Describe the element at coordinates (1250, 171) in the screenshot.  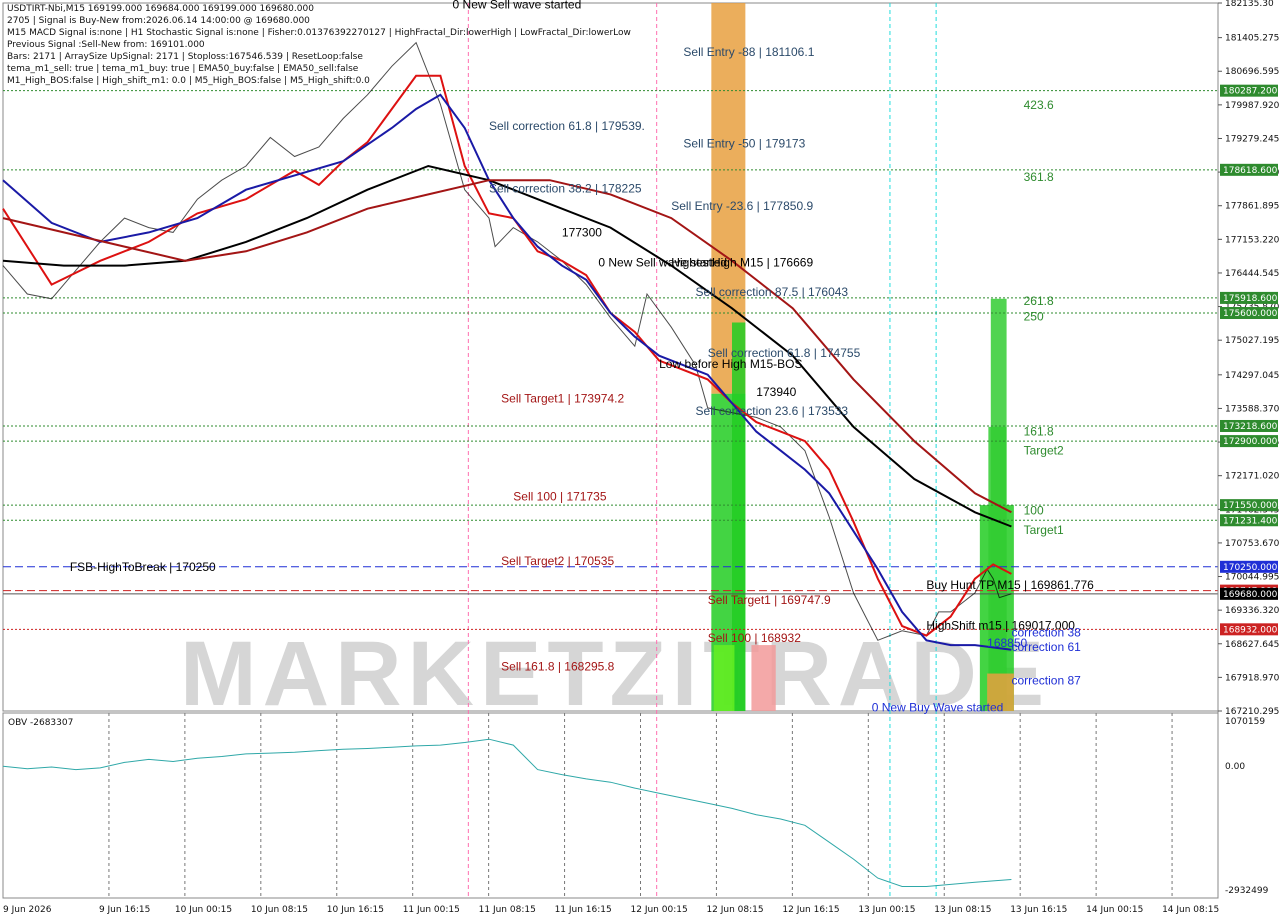
I see `price-tag-label: 178618.600` at that location.